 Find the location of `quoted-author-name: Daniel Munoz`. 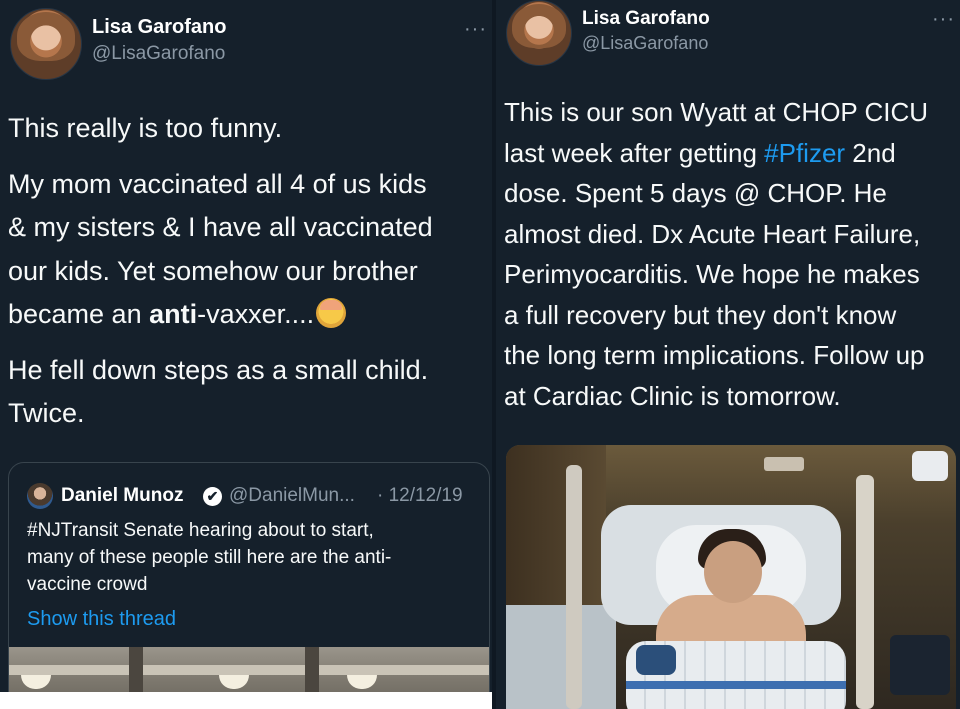

quoted-author-name: Daniel Munoz is located at coordinates (122, 496).